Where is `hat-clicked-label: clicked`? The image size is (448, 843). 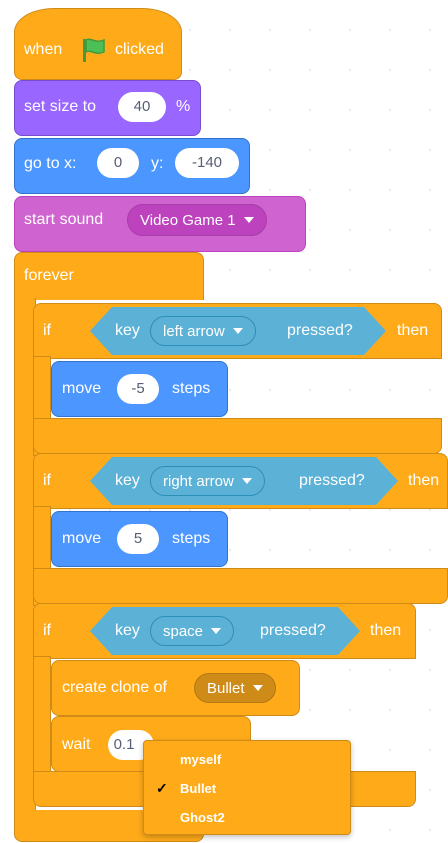
hat-clicked-label: clicked is located at coordinates (139, 49).